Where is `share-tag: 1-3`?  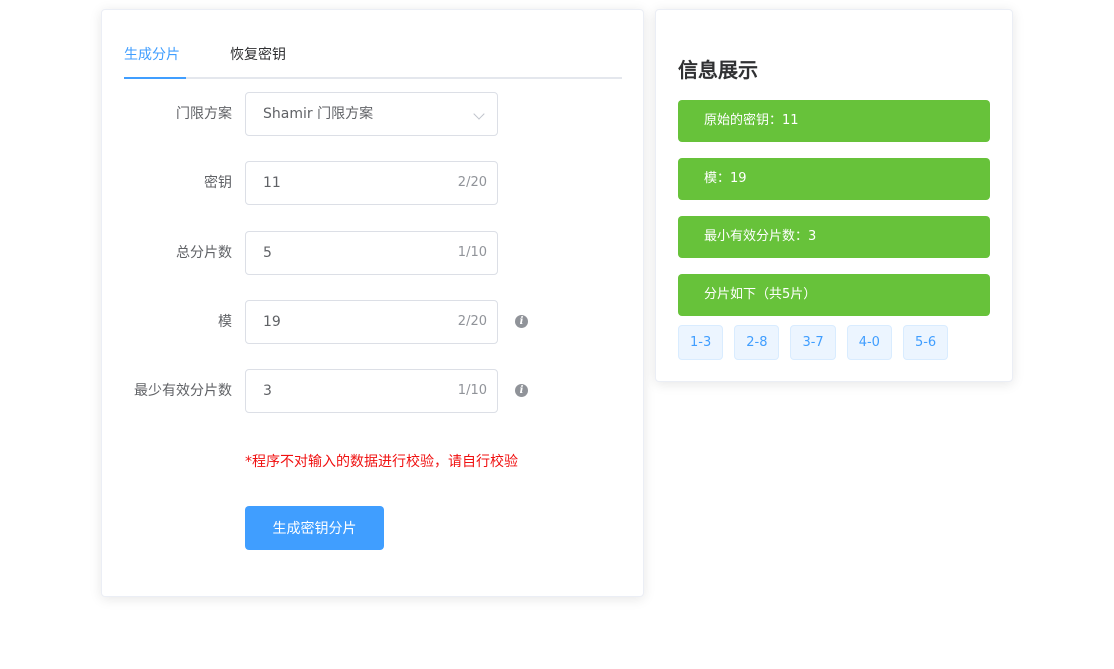
share-tag: 1-3 is located at coordinates (701, 342).